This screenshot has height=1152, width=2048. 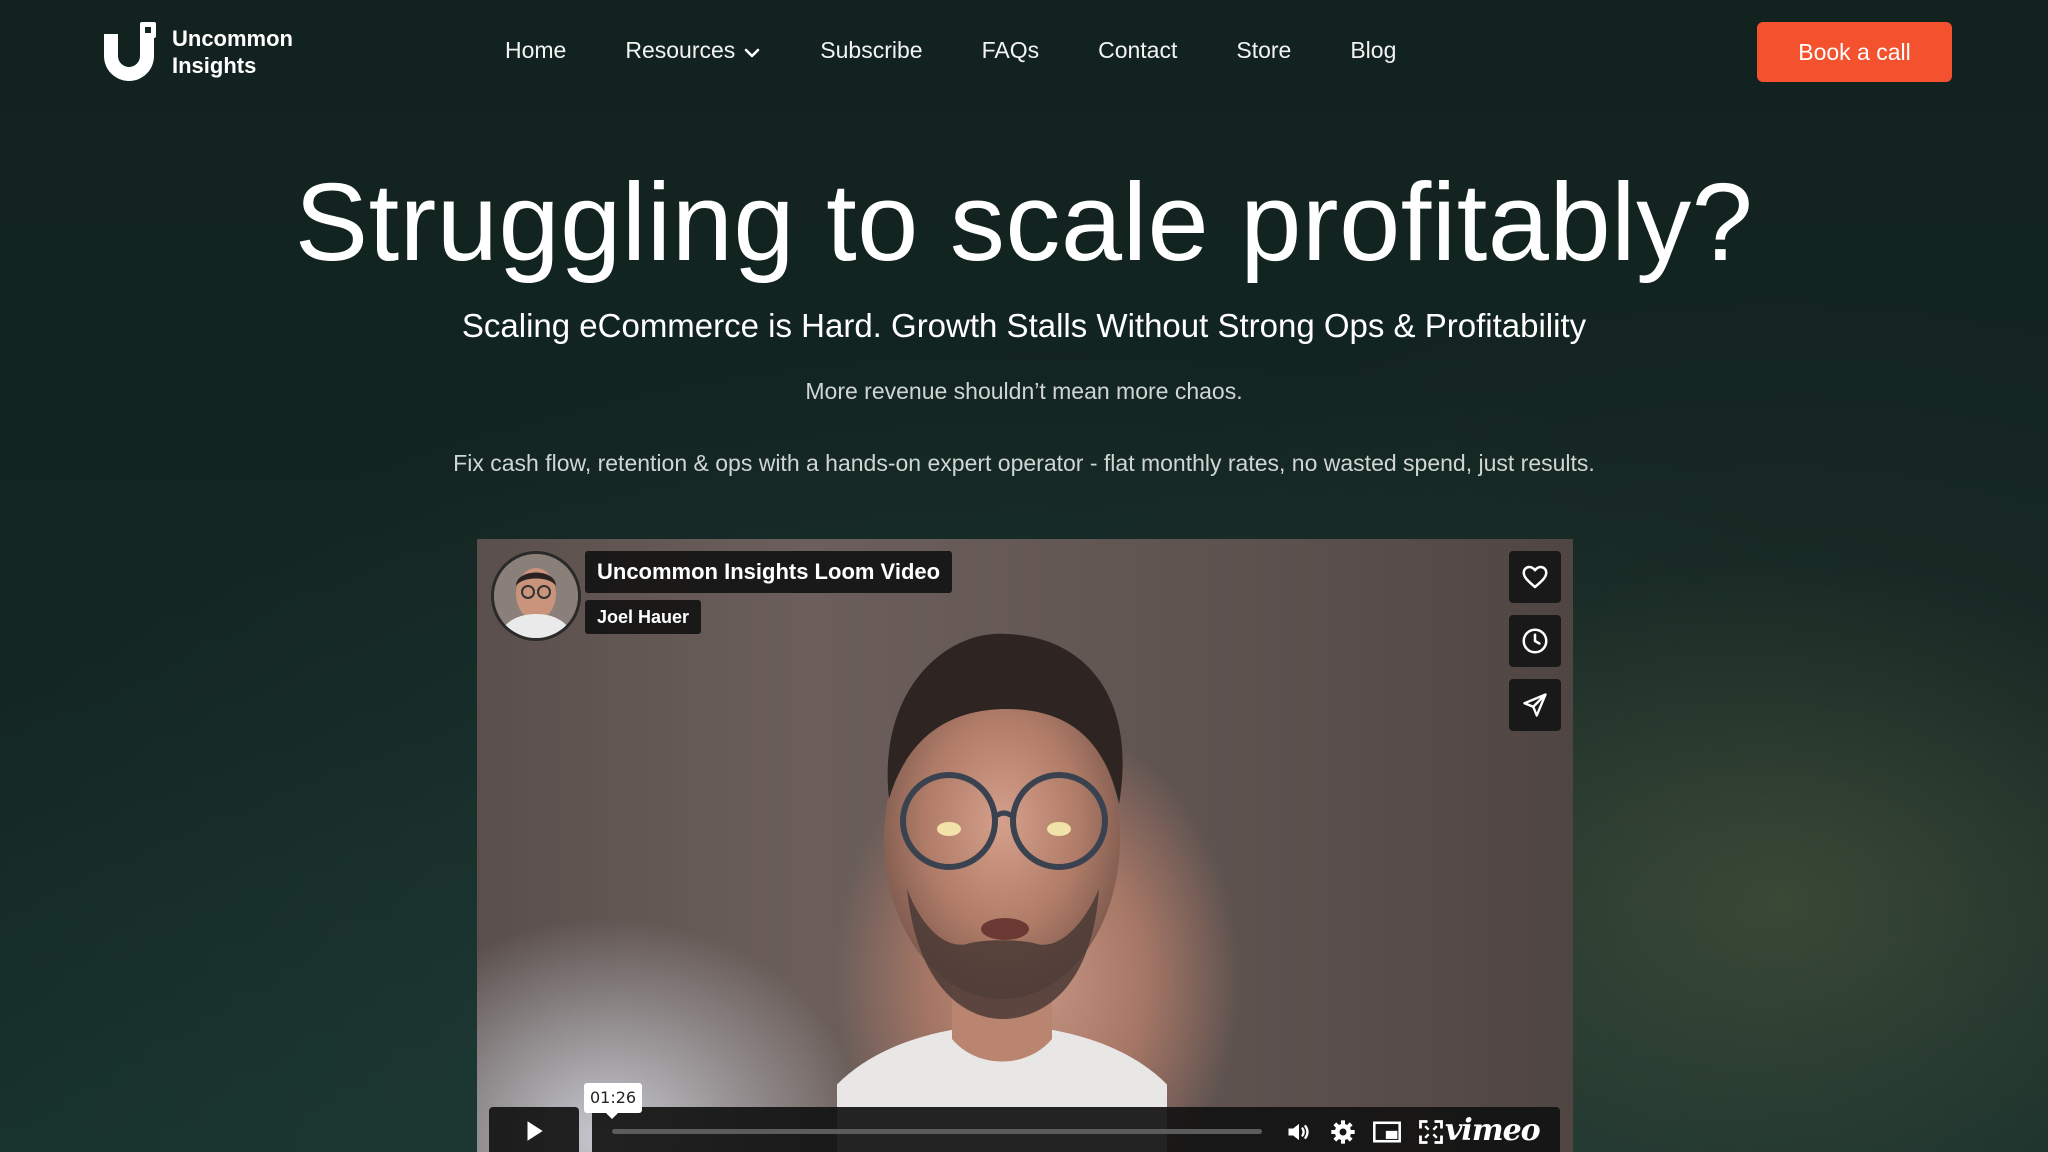 I want to click on chevron-down-icon, so click(x=752, y=50).